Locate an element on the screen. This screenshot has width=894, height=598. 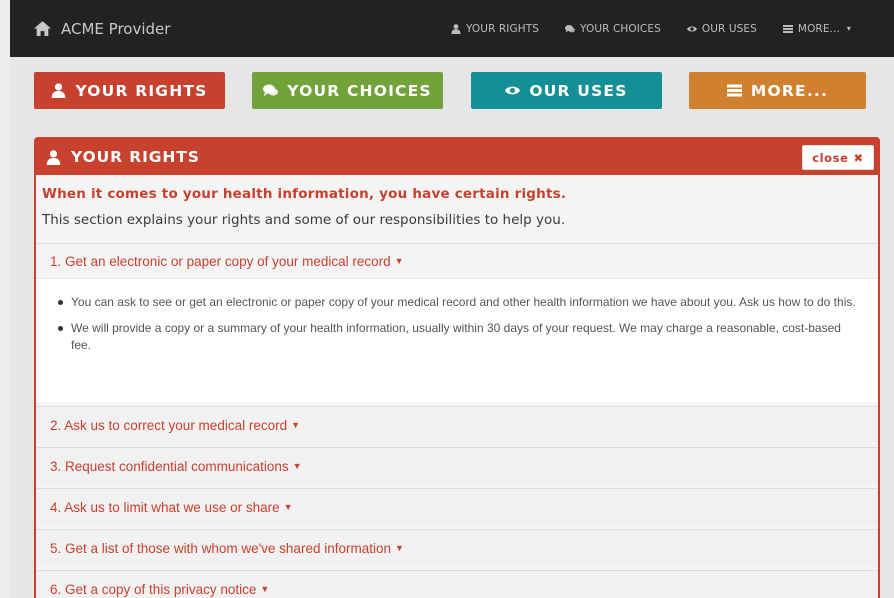
your-rights-button-label: YOUR RIGHTS is located at coordinates (141, 90).